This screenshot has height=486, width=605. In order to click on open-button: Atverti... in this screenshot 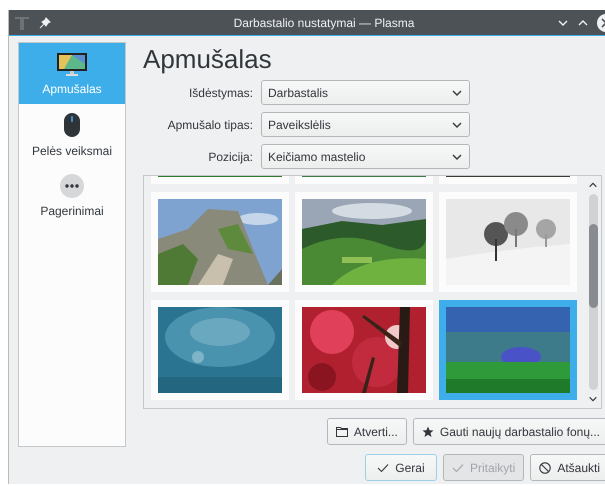, I will do `click(366, 431)`.